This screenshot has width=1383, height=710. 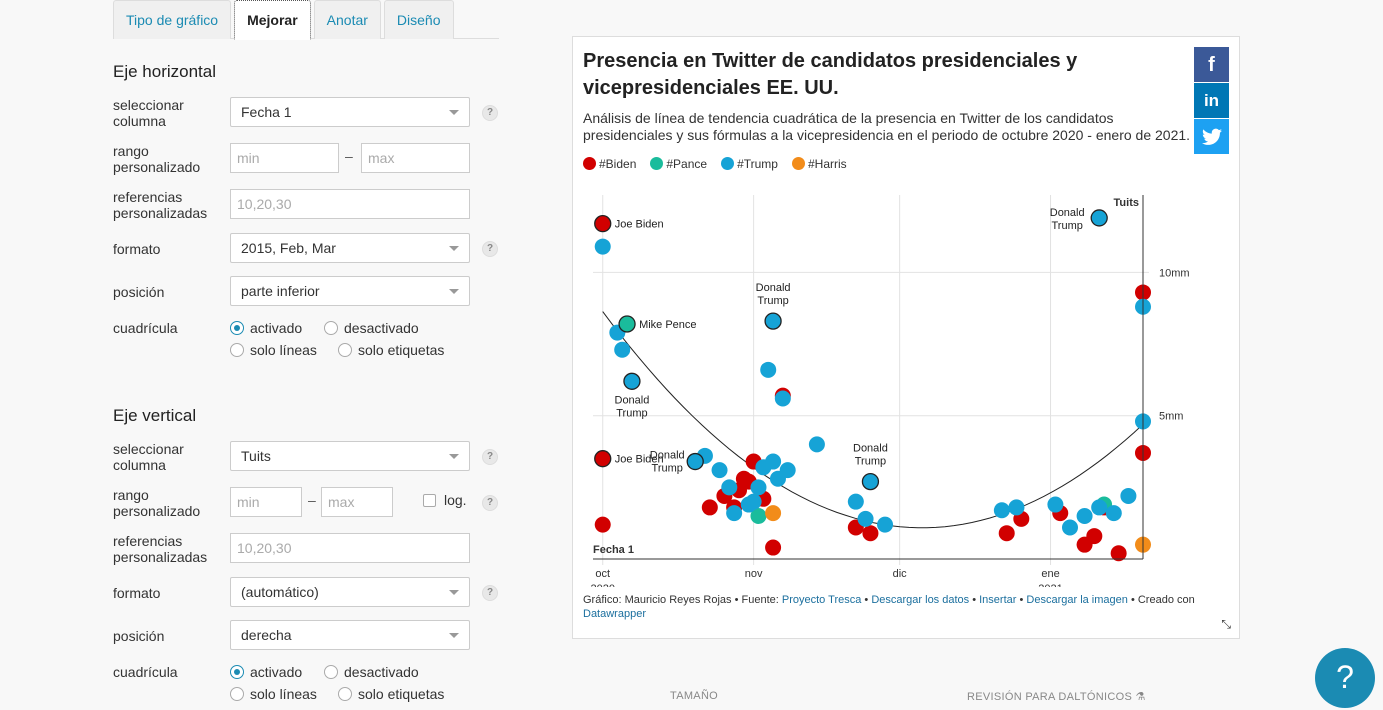 I want to click on v-grid-lines-radio: solo líneas, so click(x=273, y=694).